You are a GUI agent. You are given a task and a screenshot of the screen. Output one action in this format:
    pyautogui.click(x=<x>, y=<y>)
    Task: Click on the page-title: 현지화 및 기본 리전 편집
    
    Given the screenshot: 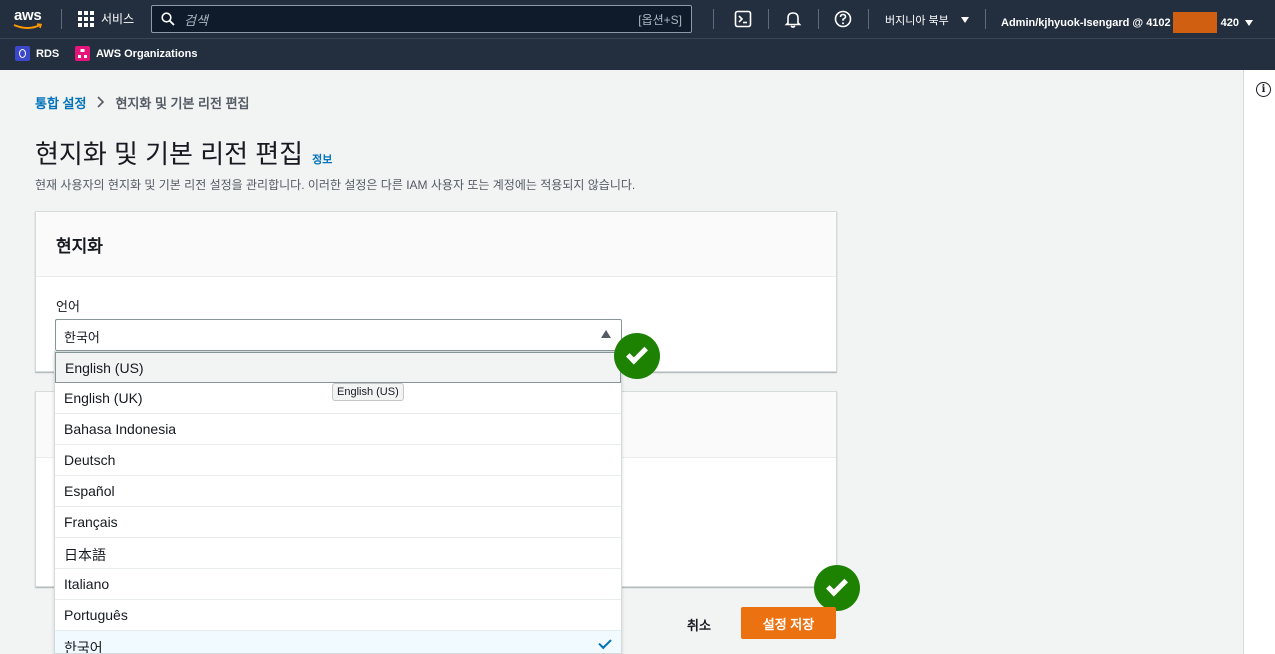 What is the action you would take?
    pyautogui.click(x=169, y=154)
    